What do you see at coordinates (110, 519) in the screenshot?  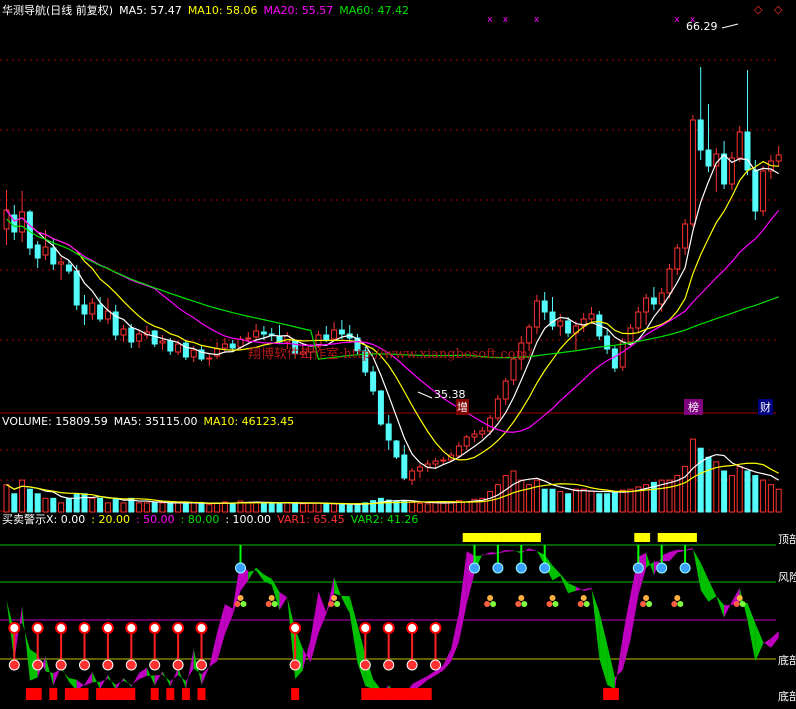 I see `level-20: : 20.00` at bounding box center [110, 519].